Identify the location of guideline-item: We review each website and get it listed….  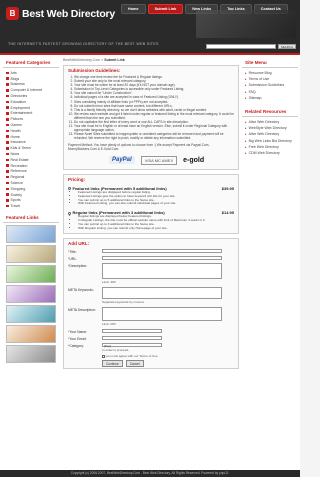
(154, 116).